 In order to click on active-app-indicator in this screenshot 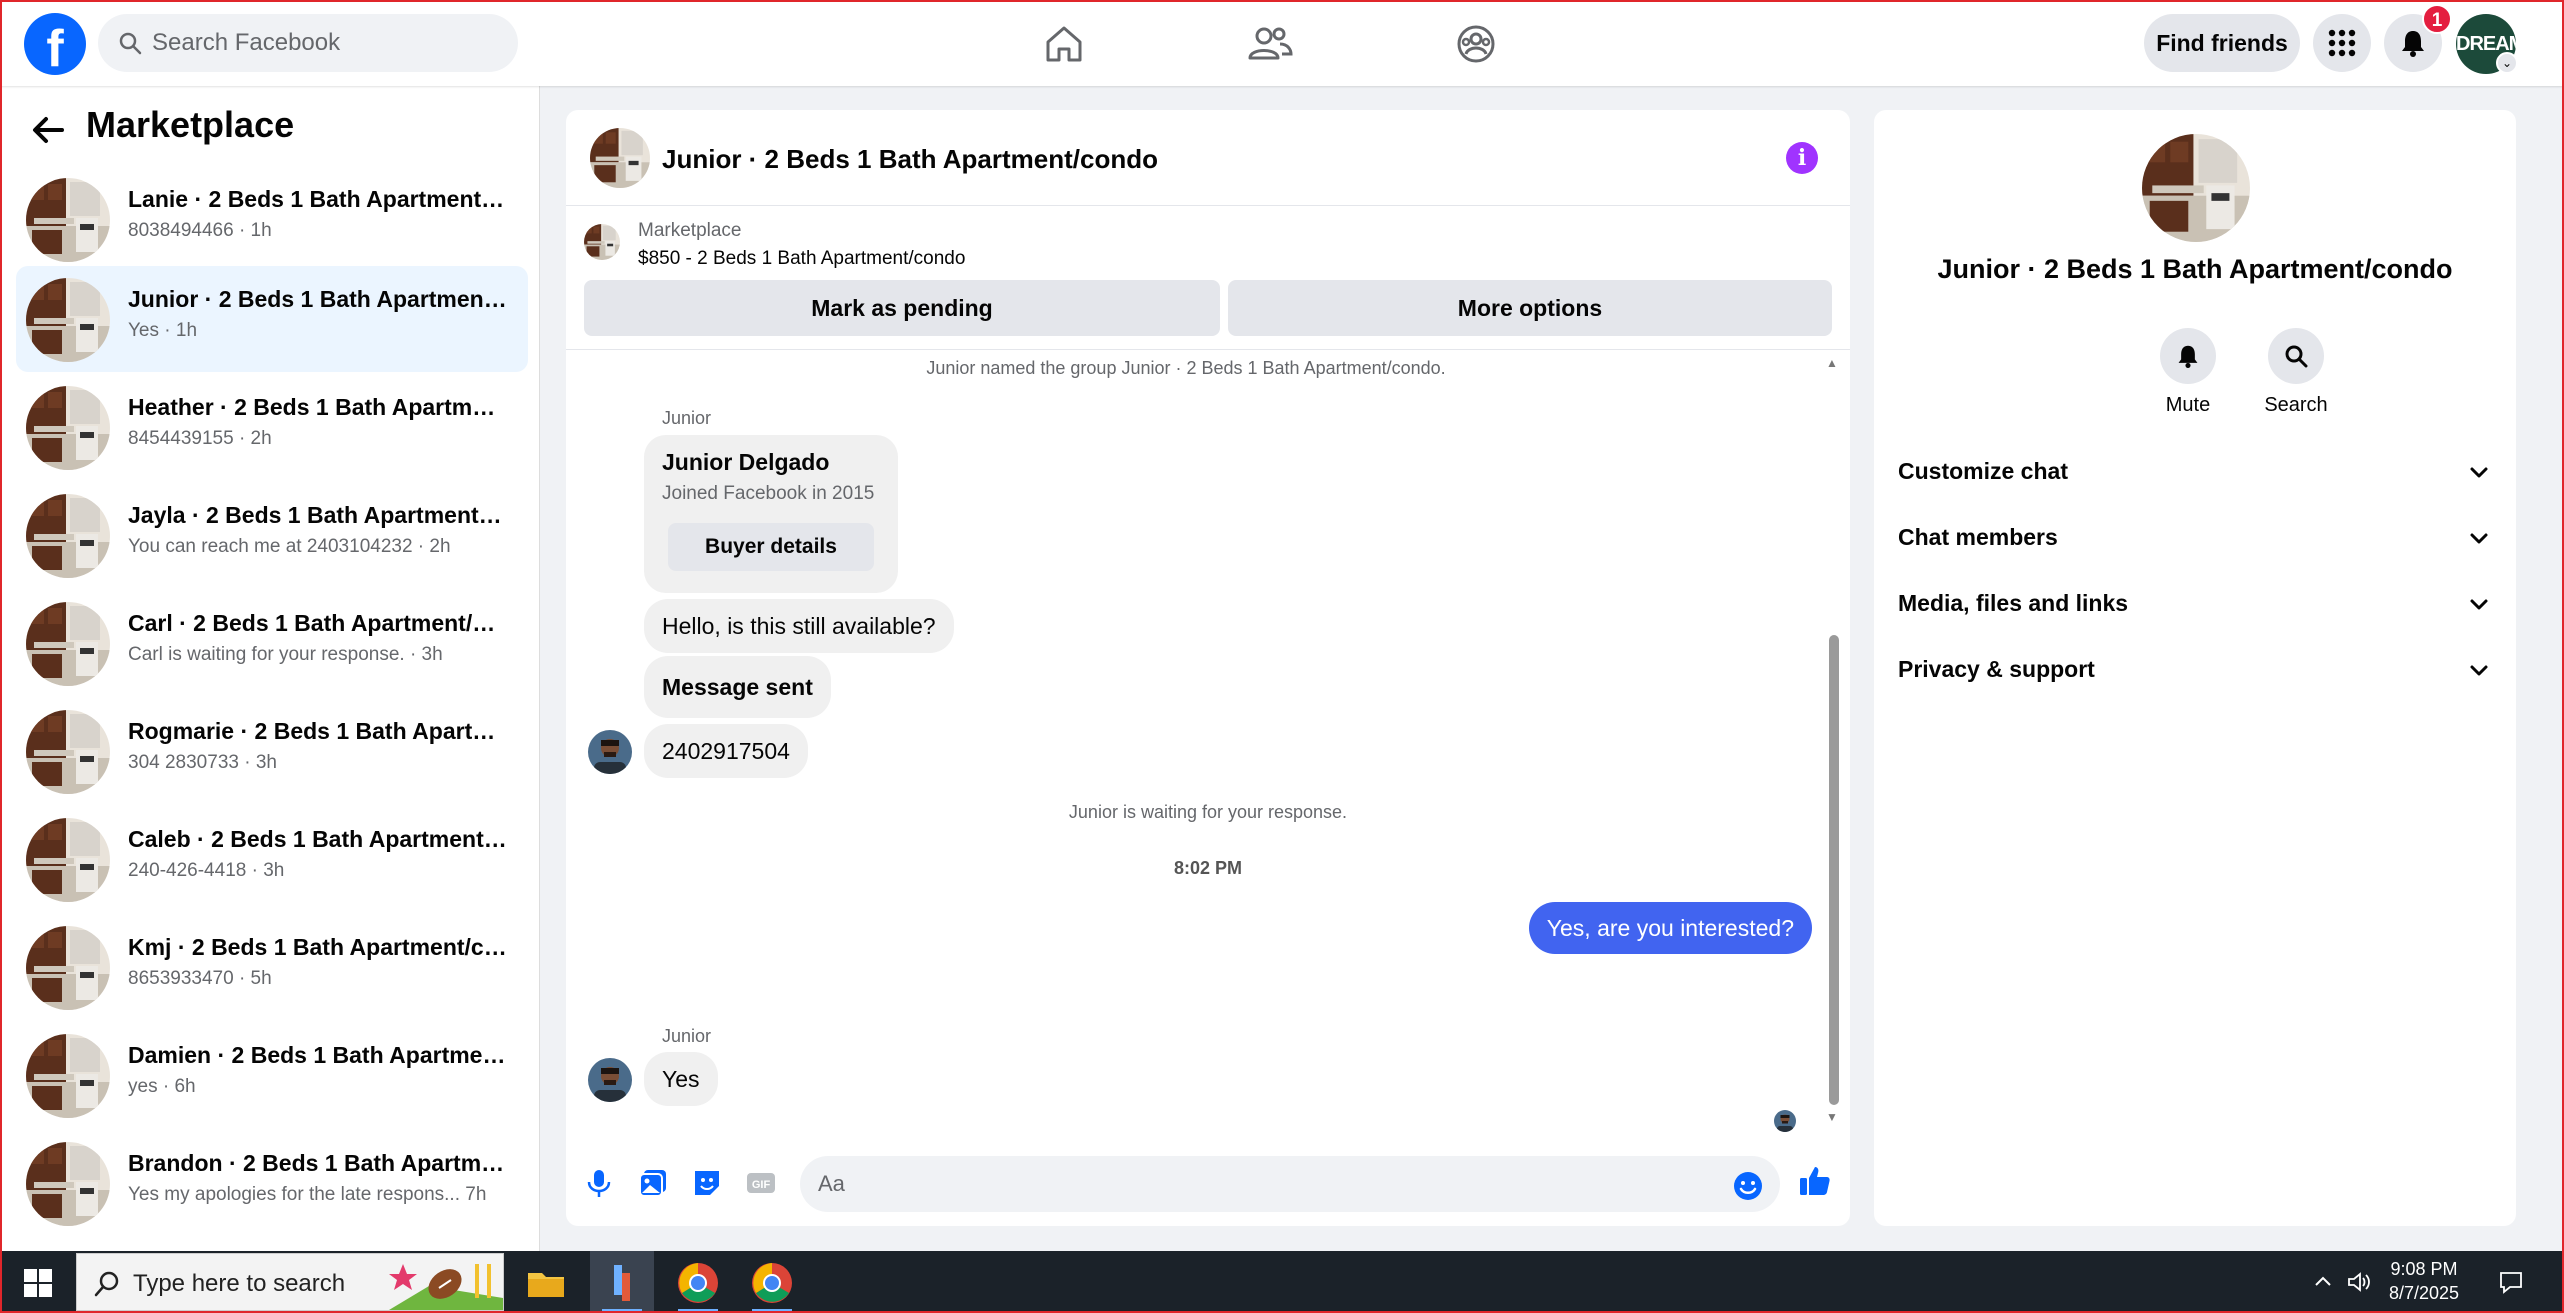, I will do `click(622, 1311)`.